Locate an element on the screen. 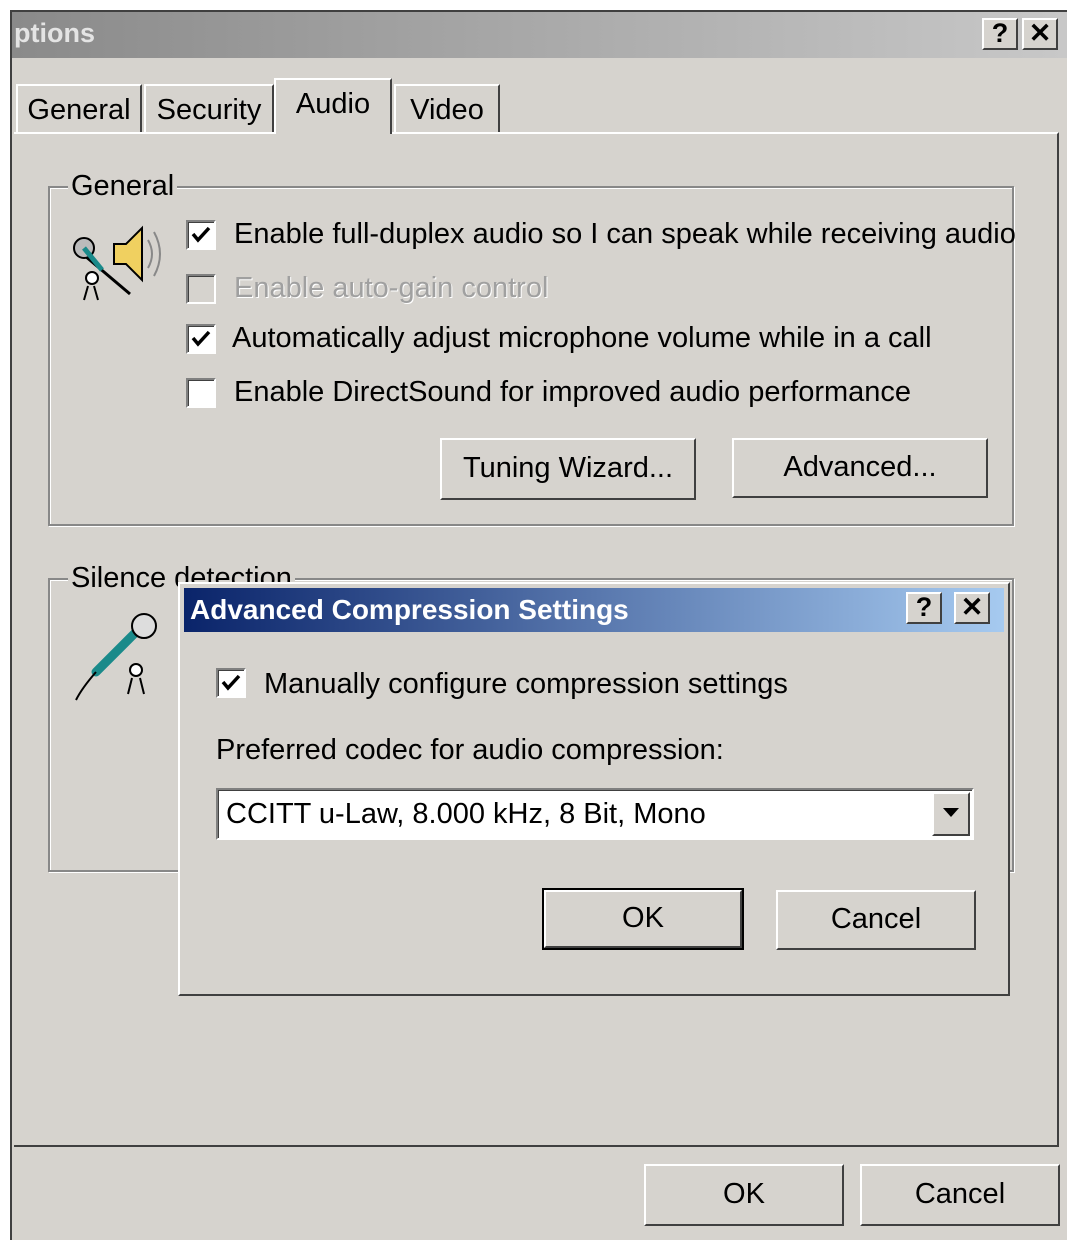 This screenshot has width=1067, height=1240. tab-video-label: Video is located at coordinates (447, 110).